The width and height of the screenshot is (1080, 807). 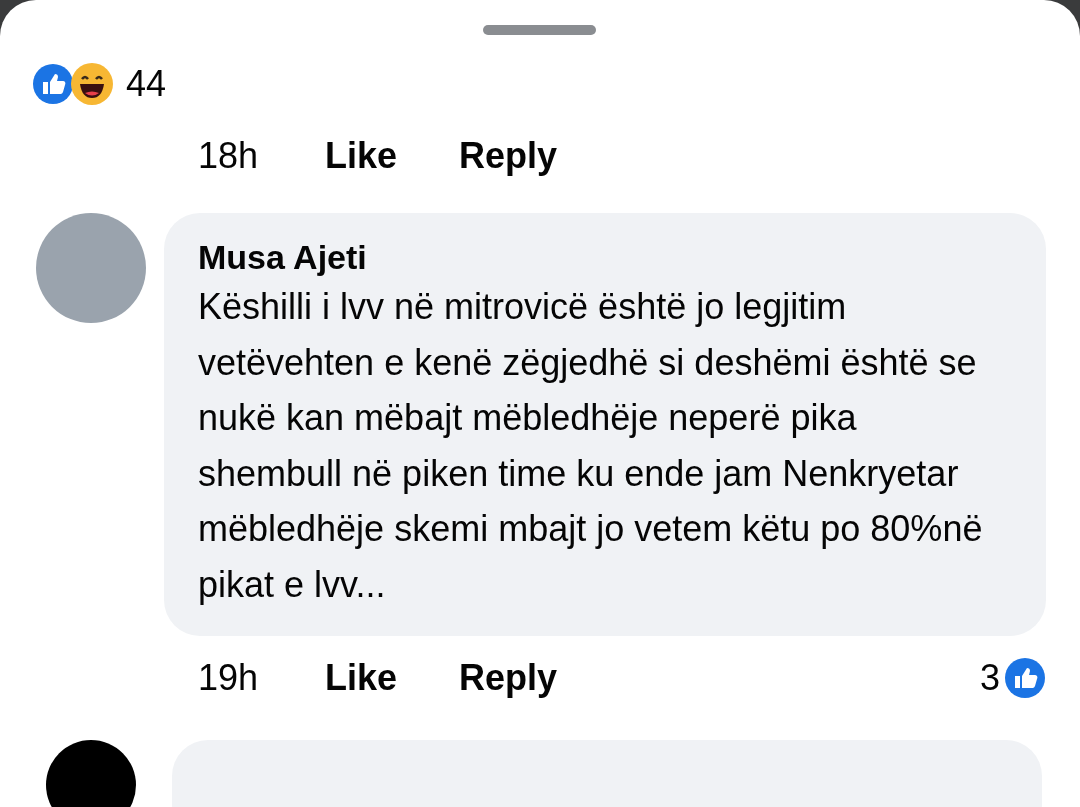 What do you see at coordinates (229, 678) in the screenshot?
I see `comment-time: 19h` at bounding box center [229, 678].